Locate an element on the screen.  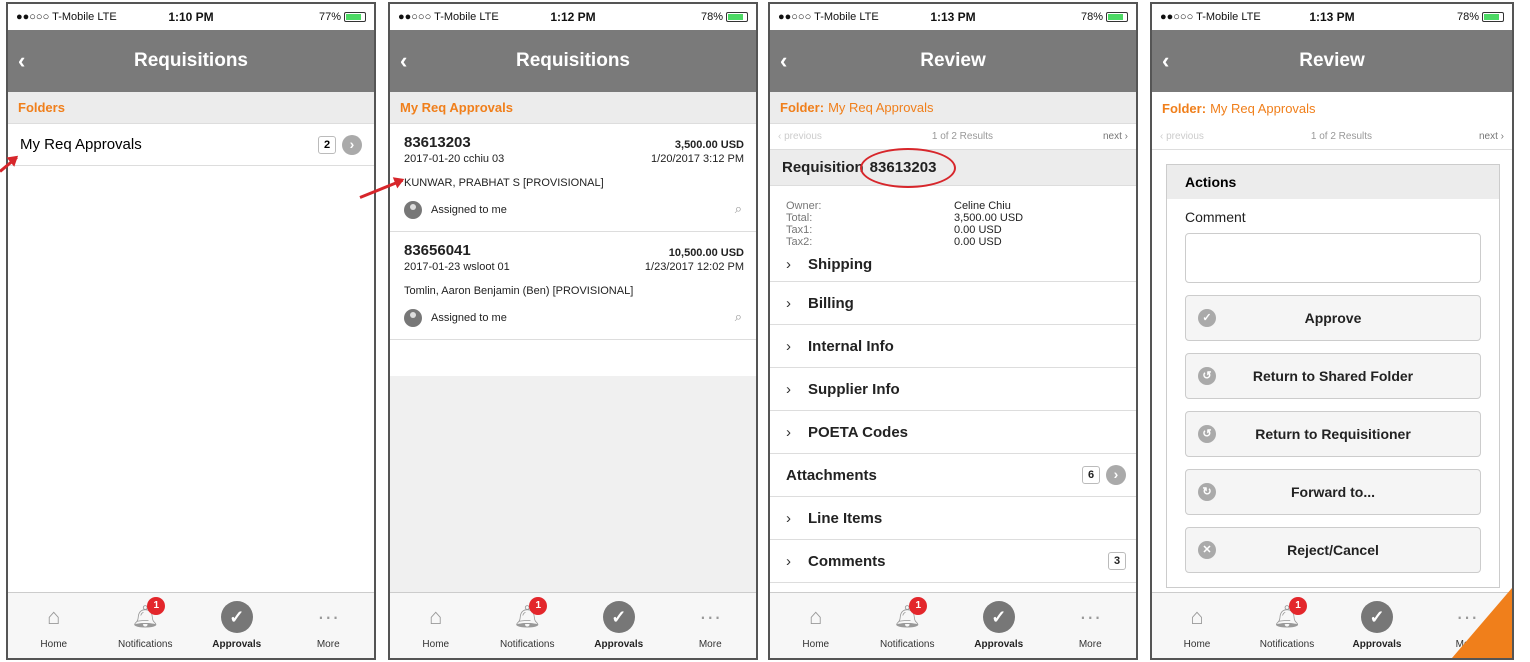
return-to-shared-folder-button: ↺ Return to Shared Folder is located at coordinates (1333, 376).